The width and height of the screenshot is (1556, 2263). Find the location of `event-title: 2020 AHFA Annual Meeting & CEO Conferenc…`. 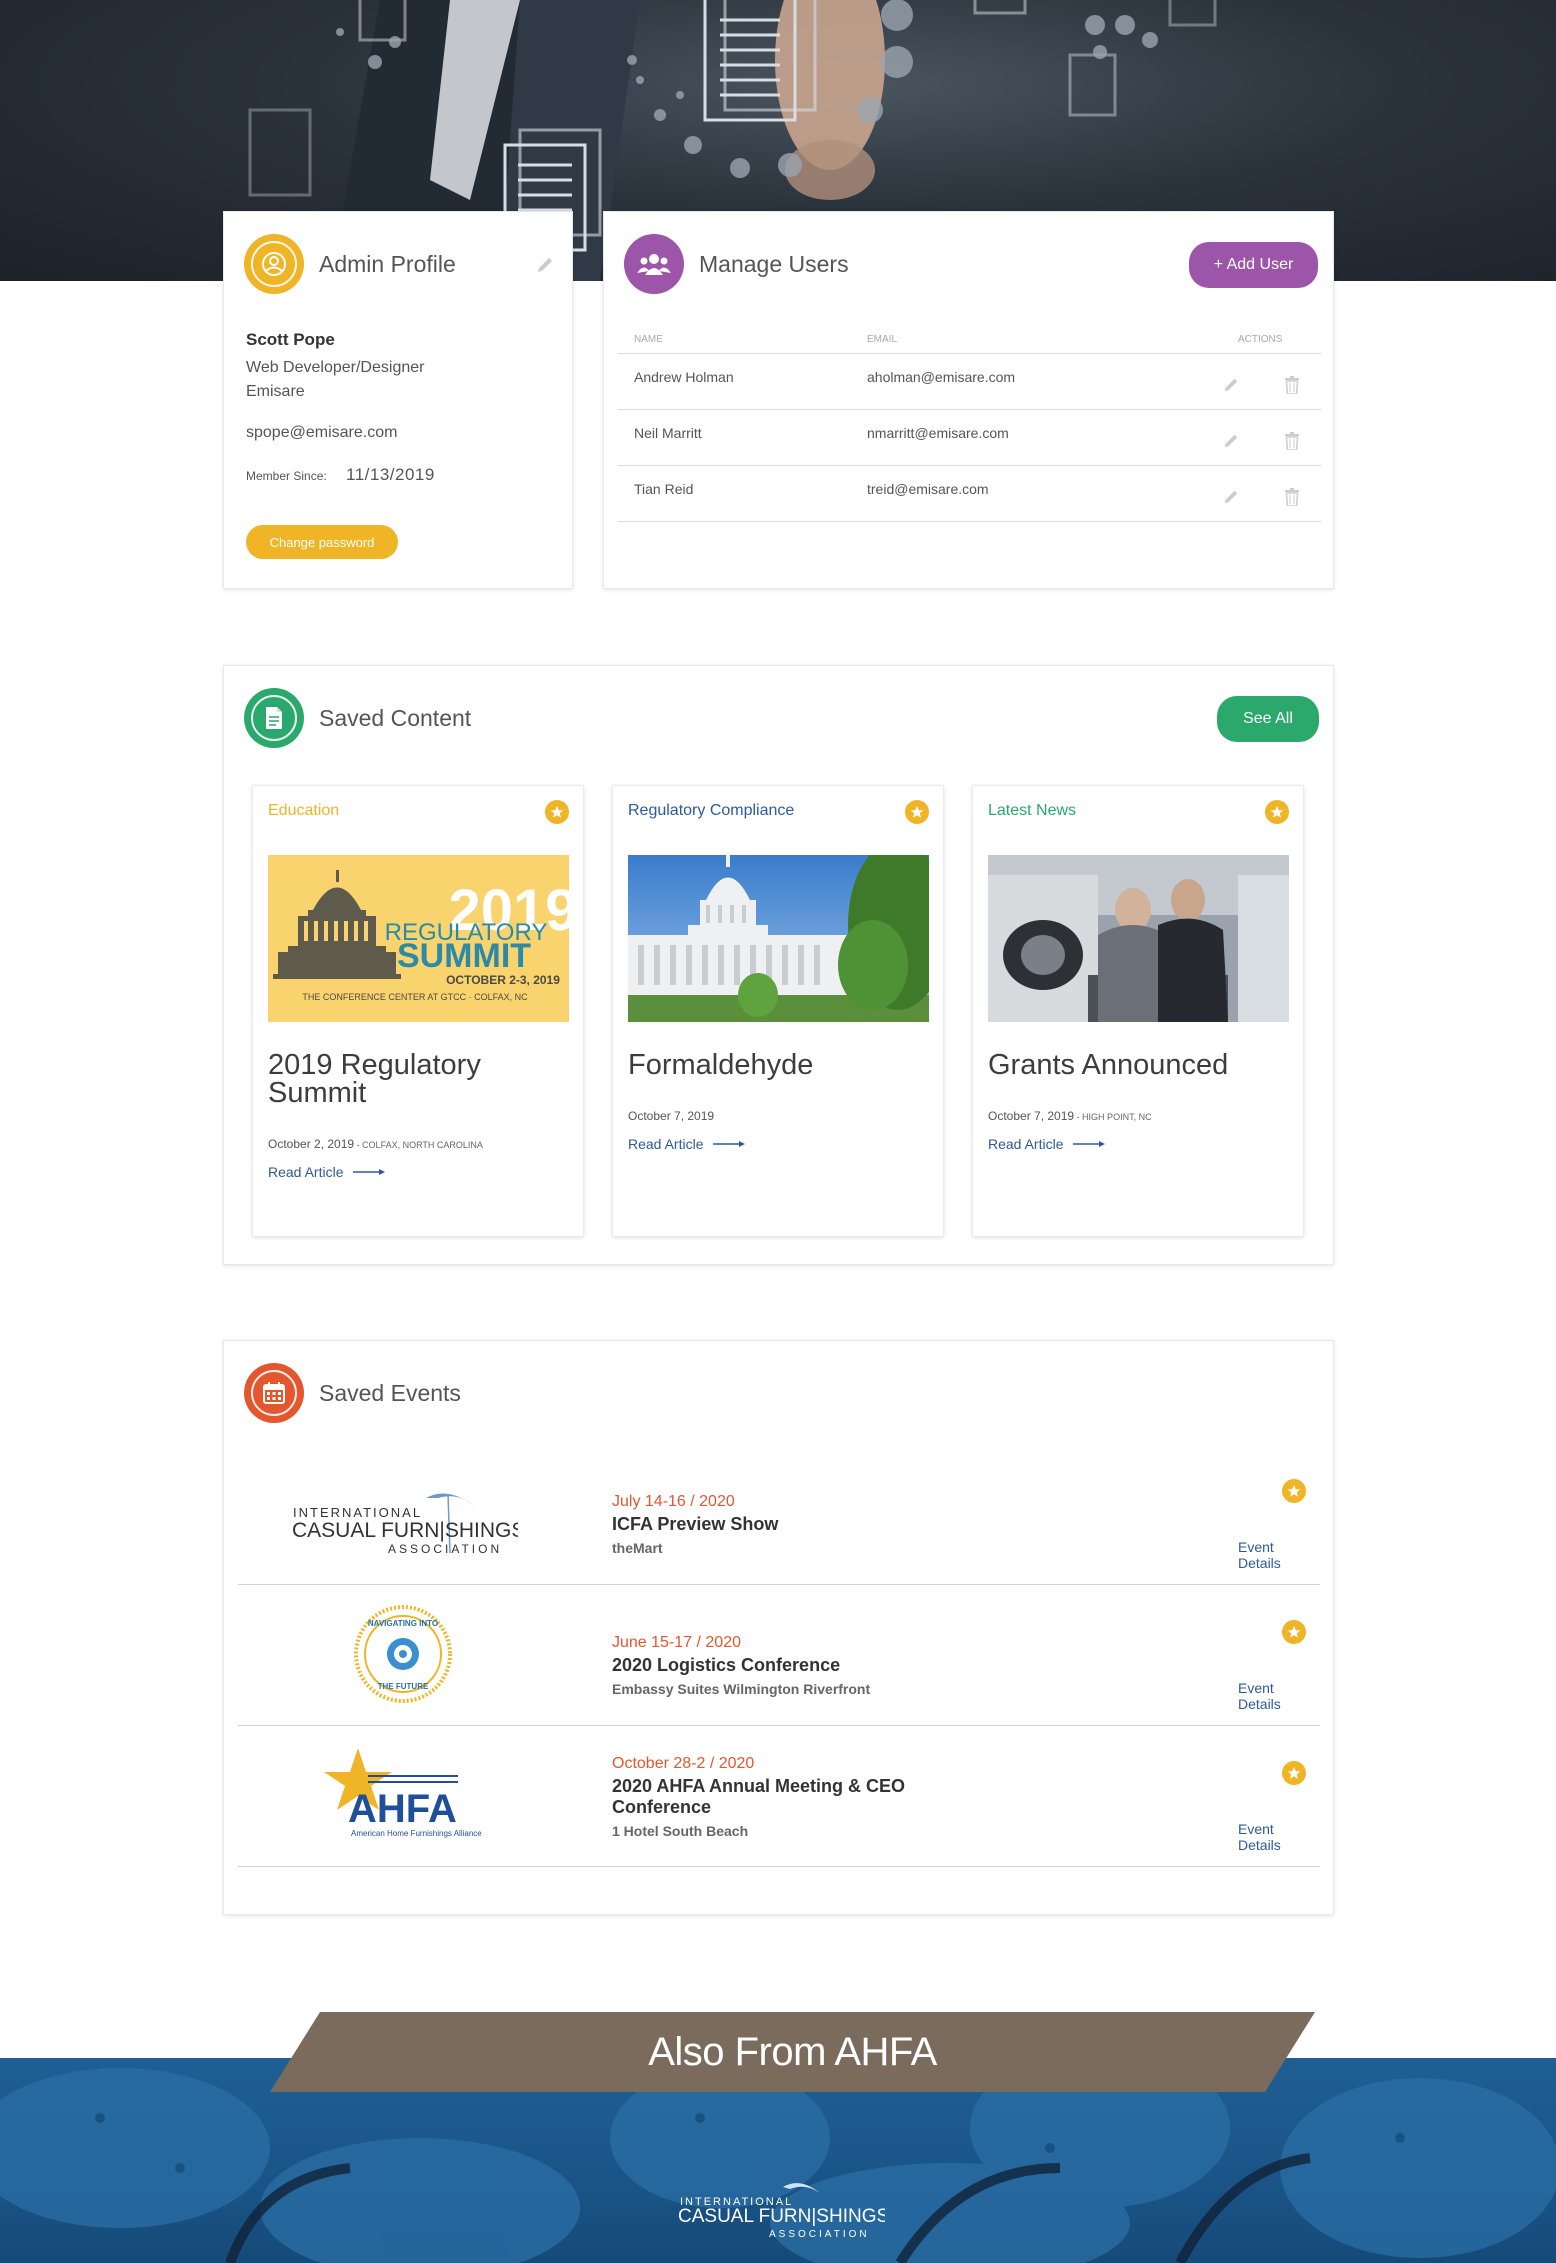

event-title: 2020 AHFA Annual Meeting & CEO Conferenc… is located at coordinates (792, 1797).